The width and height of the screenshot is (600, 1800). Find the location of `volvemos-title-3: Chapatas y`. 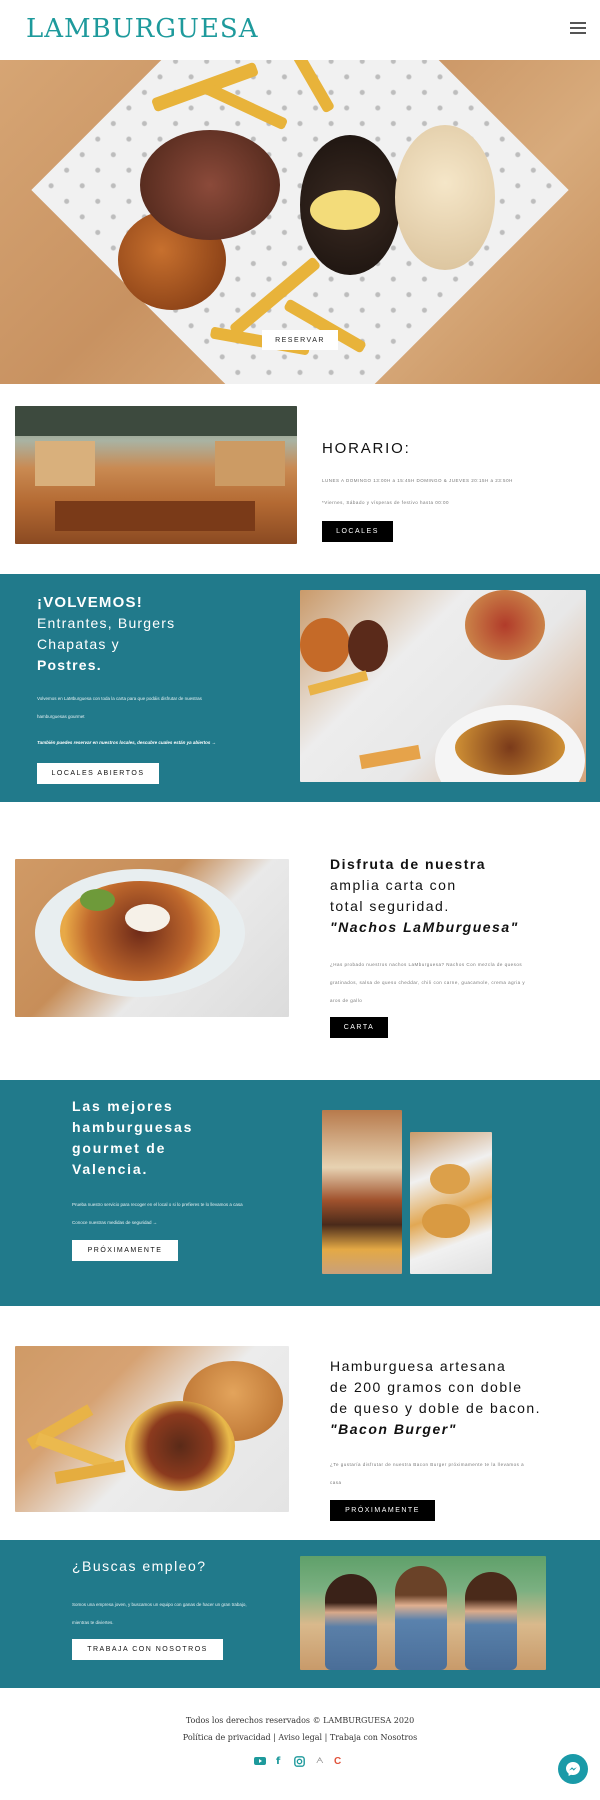

volvemos-title-3: Chapatas y is located at coordinates (78, 644).